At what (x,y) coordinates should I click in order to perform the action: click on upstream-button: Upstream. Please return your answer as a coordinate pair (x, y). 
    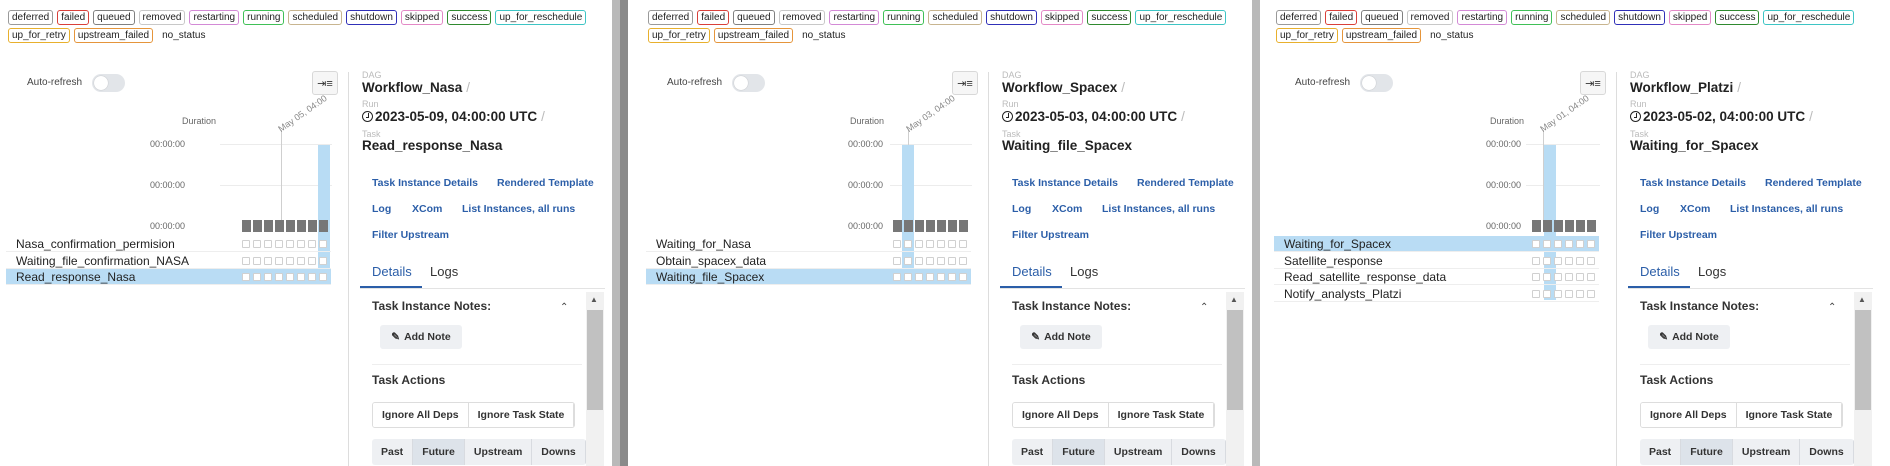
    Looking at the image, I should click on (499, 452).